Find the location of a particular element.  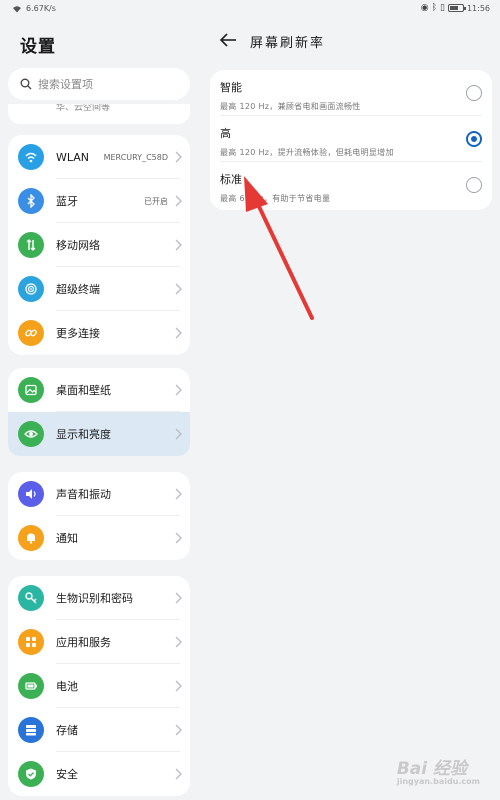

watermark-sub: jingyan.baidu.com is located at coordinates (438, 781).